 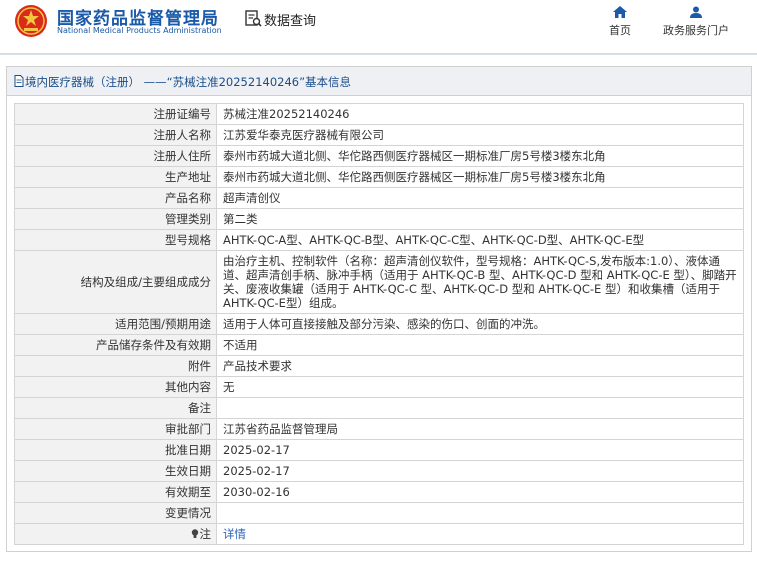 I want to click on field-label-text: 附件, so click(x=199, y=366).